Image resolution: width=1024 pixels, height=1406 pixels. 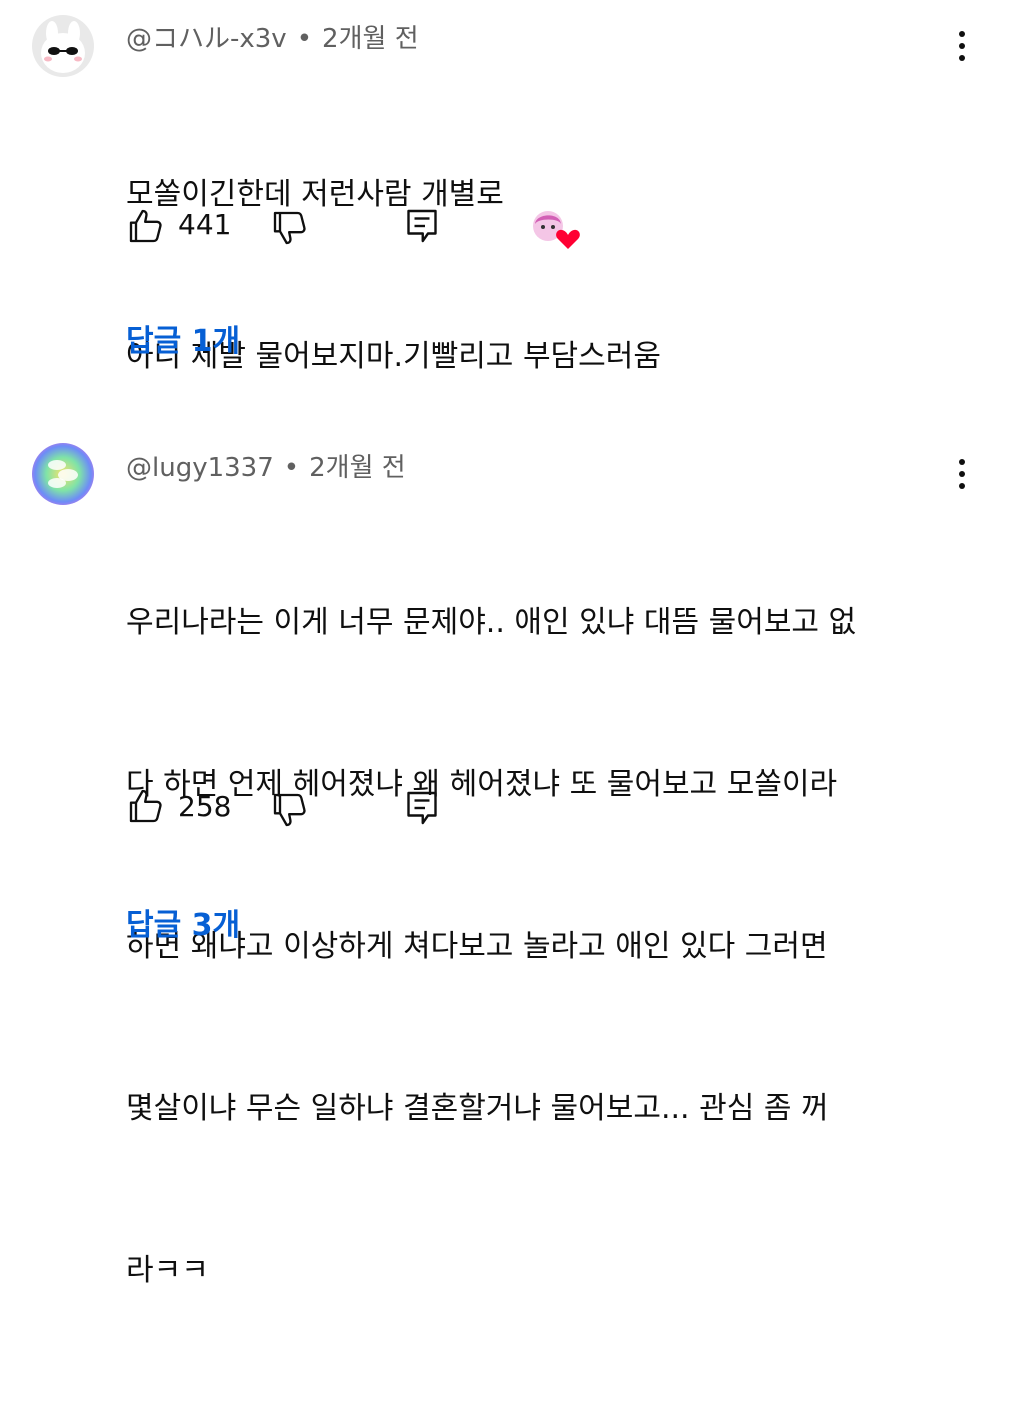 I want to click on comment-line: 다 하면 언제 헤어졌냐 왜 헤어졌냐 또 물어보고 모쏠이라, so click(x=482, y=784).